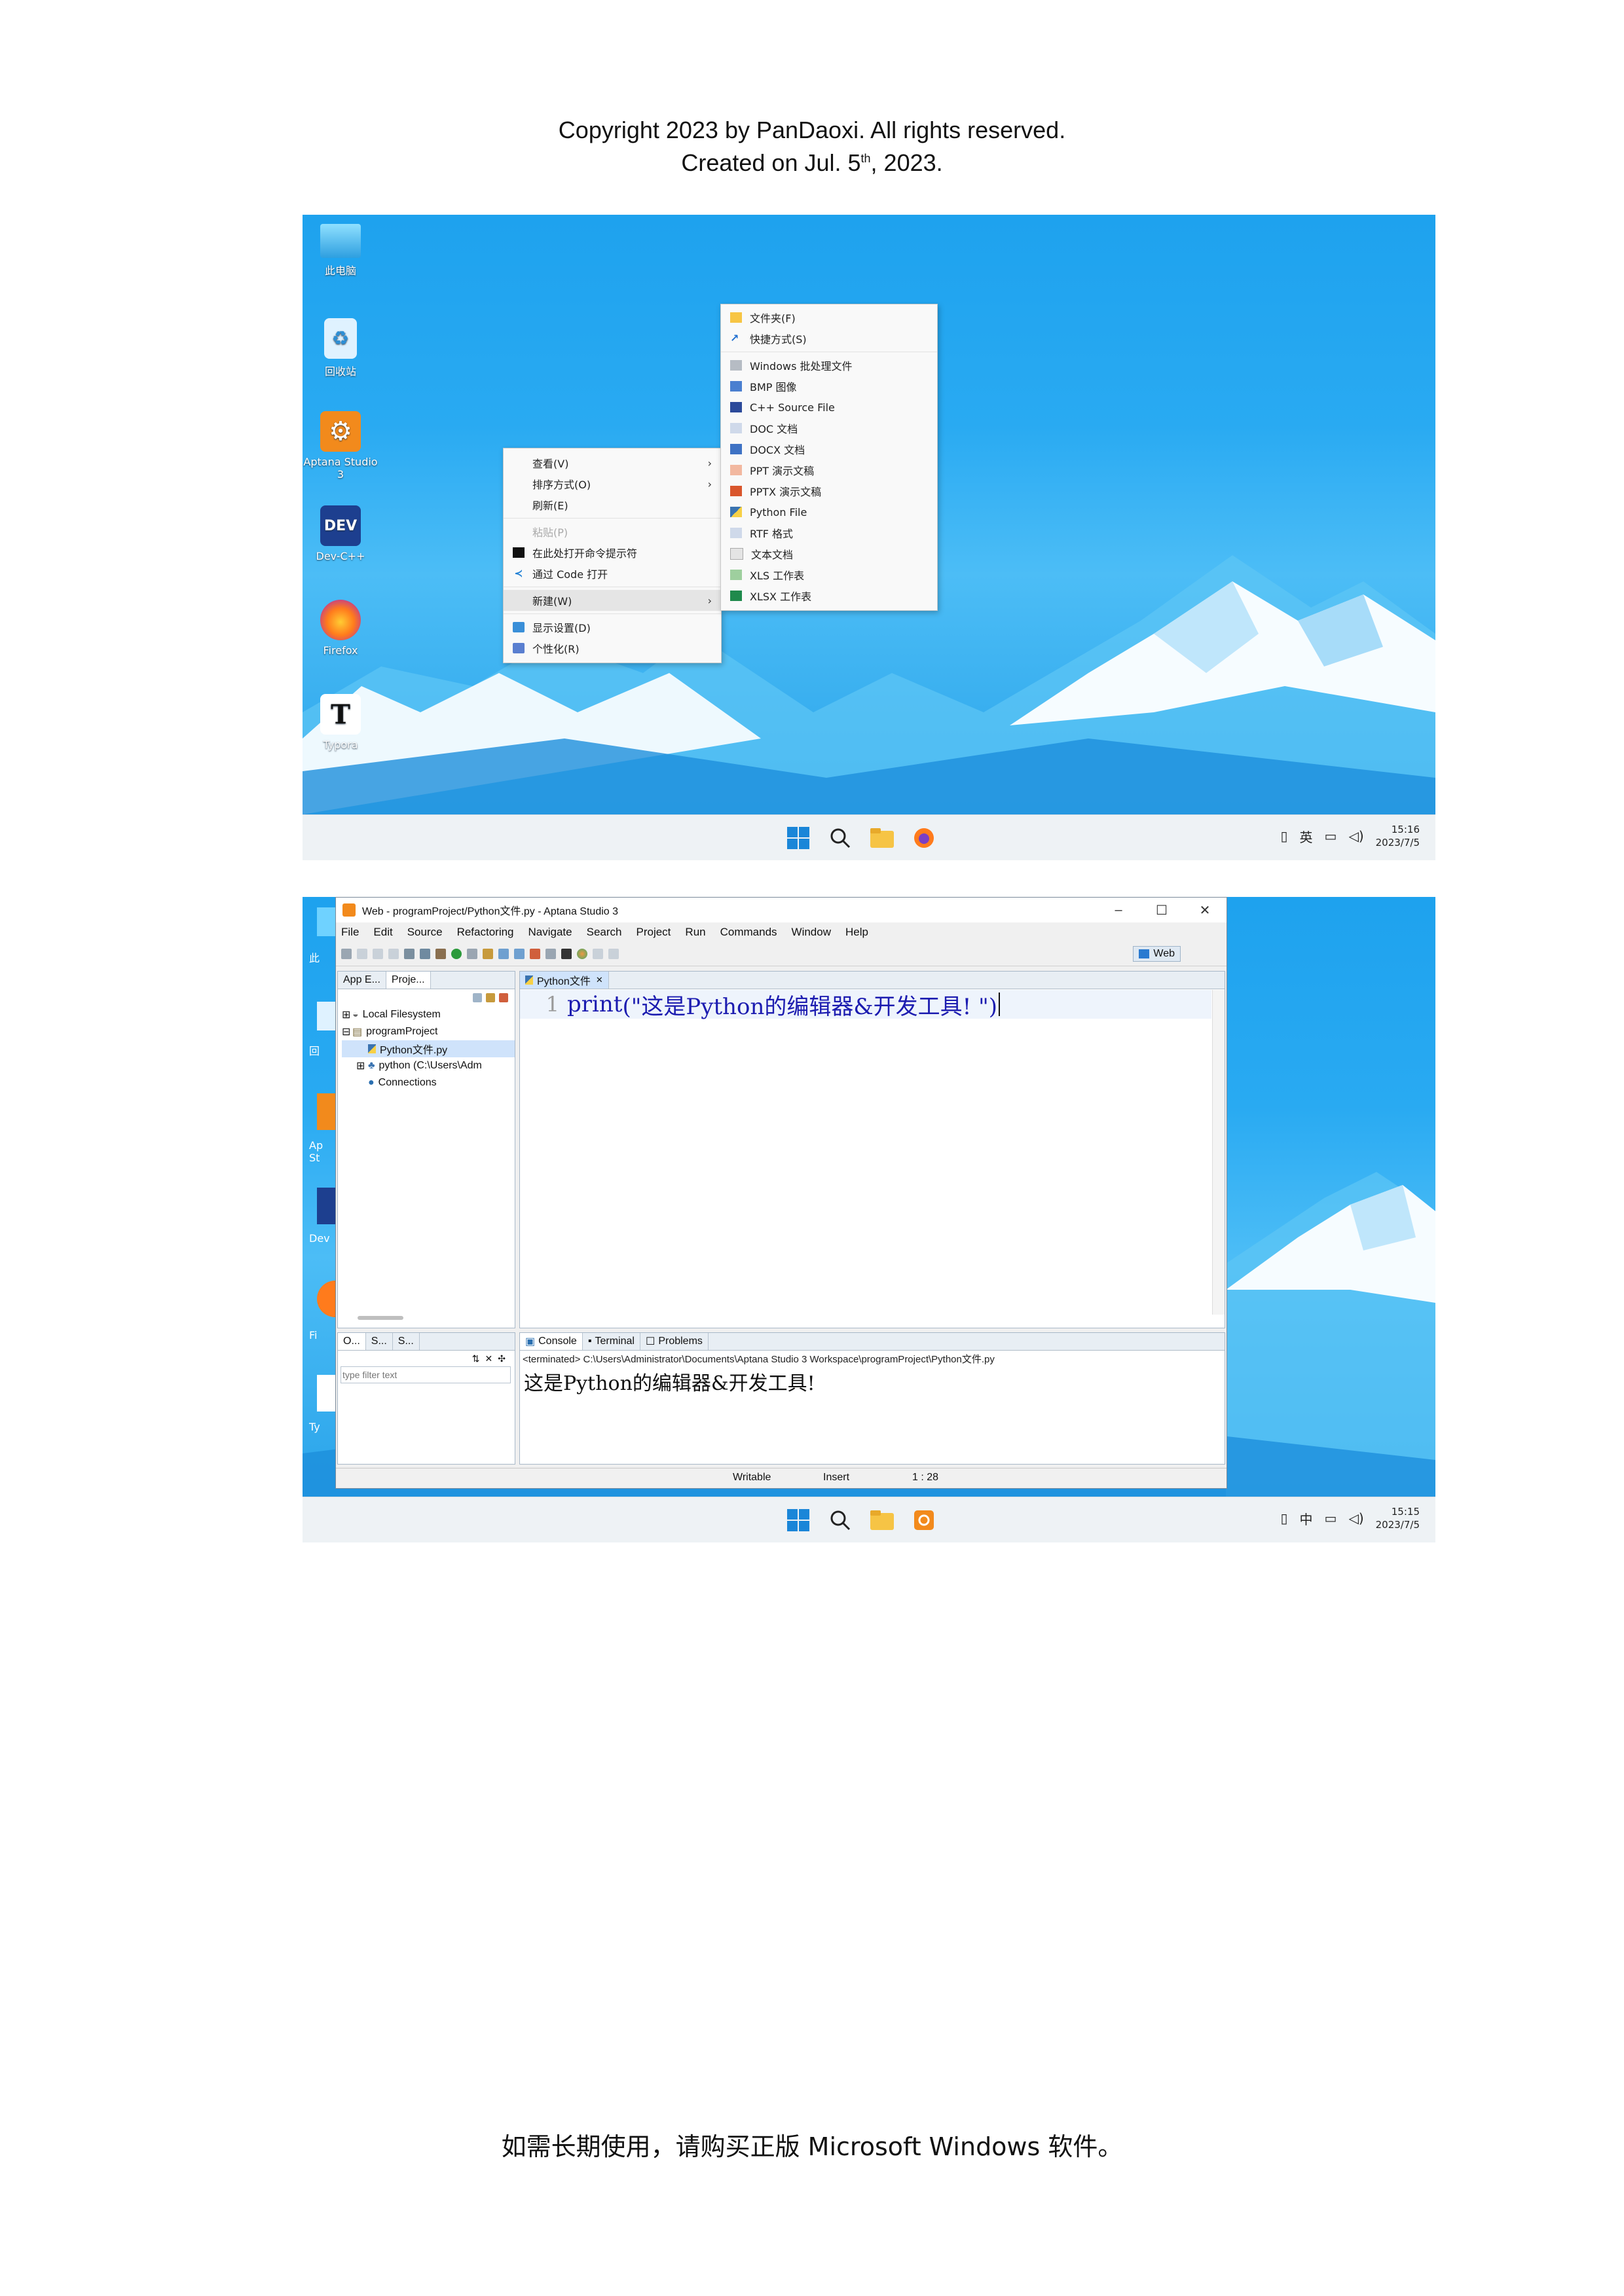  Describe the element at coordinates (428, 1014) in the screenshot. I see `tree-item-local-filesystem: ⊞ ◒ Local Filesystem` at that location.